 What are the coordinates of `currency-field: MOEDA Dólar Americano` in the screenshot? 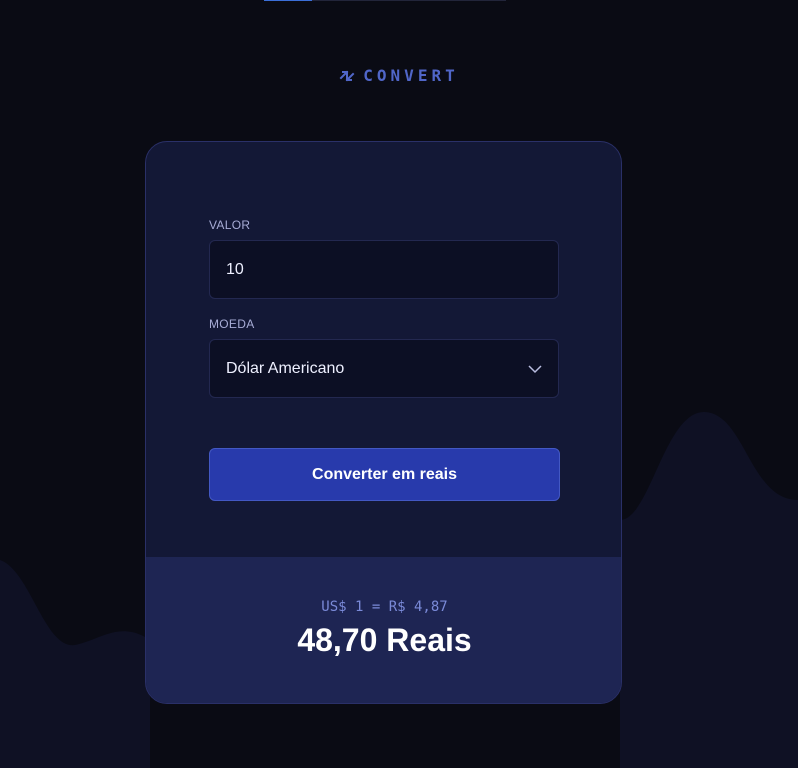 It's located at (384, 357).